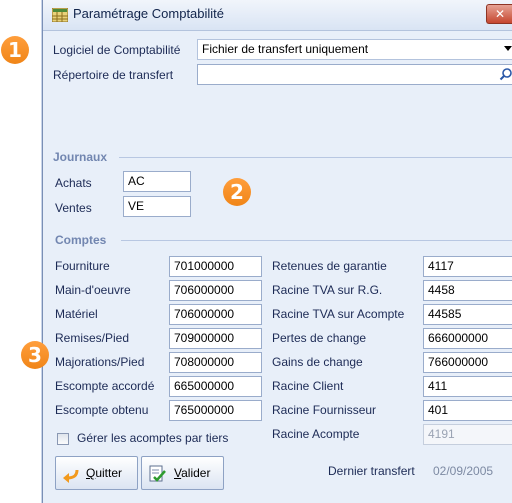 The image size is (512, 503). What do you see at coordinates (157, 473) in the screenshot?
I see `validate-document-icon` at bounding box center [157, 473].